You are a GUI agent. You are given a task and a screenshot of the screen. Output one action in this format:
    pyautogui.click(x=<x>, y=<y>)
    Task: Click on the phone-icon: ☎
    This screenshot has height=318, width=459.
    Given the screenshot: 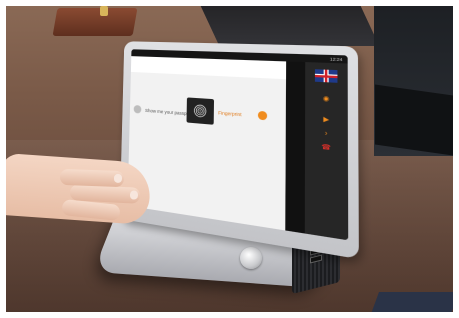 What is the action you would take?
    pyautogui.click(x=325, y=148)
    